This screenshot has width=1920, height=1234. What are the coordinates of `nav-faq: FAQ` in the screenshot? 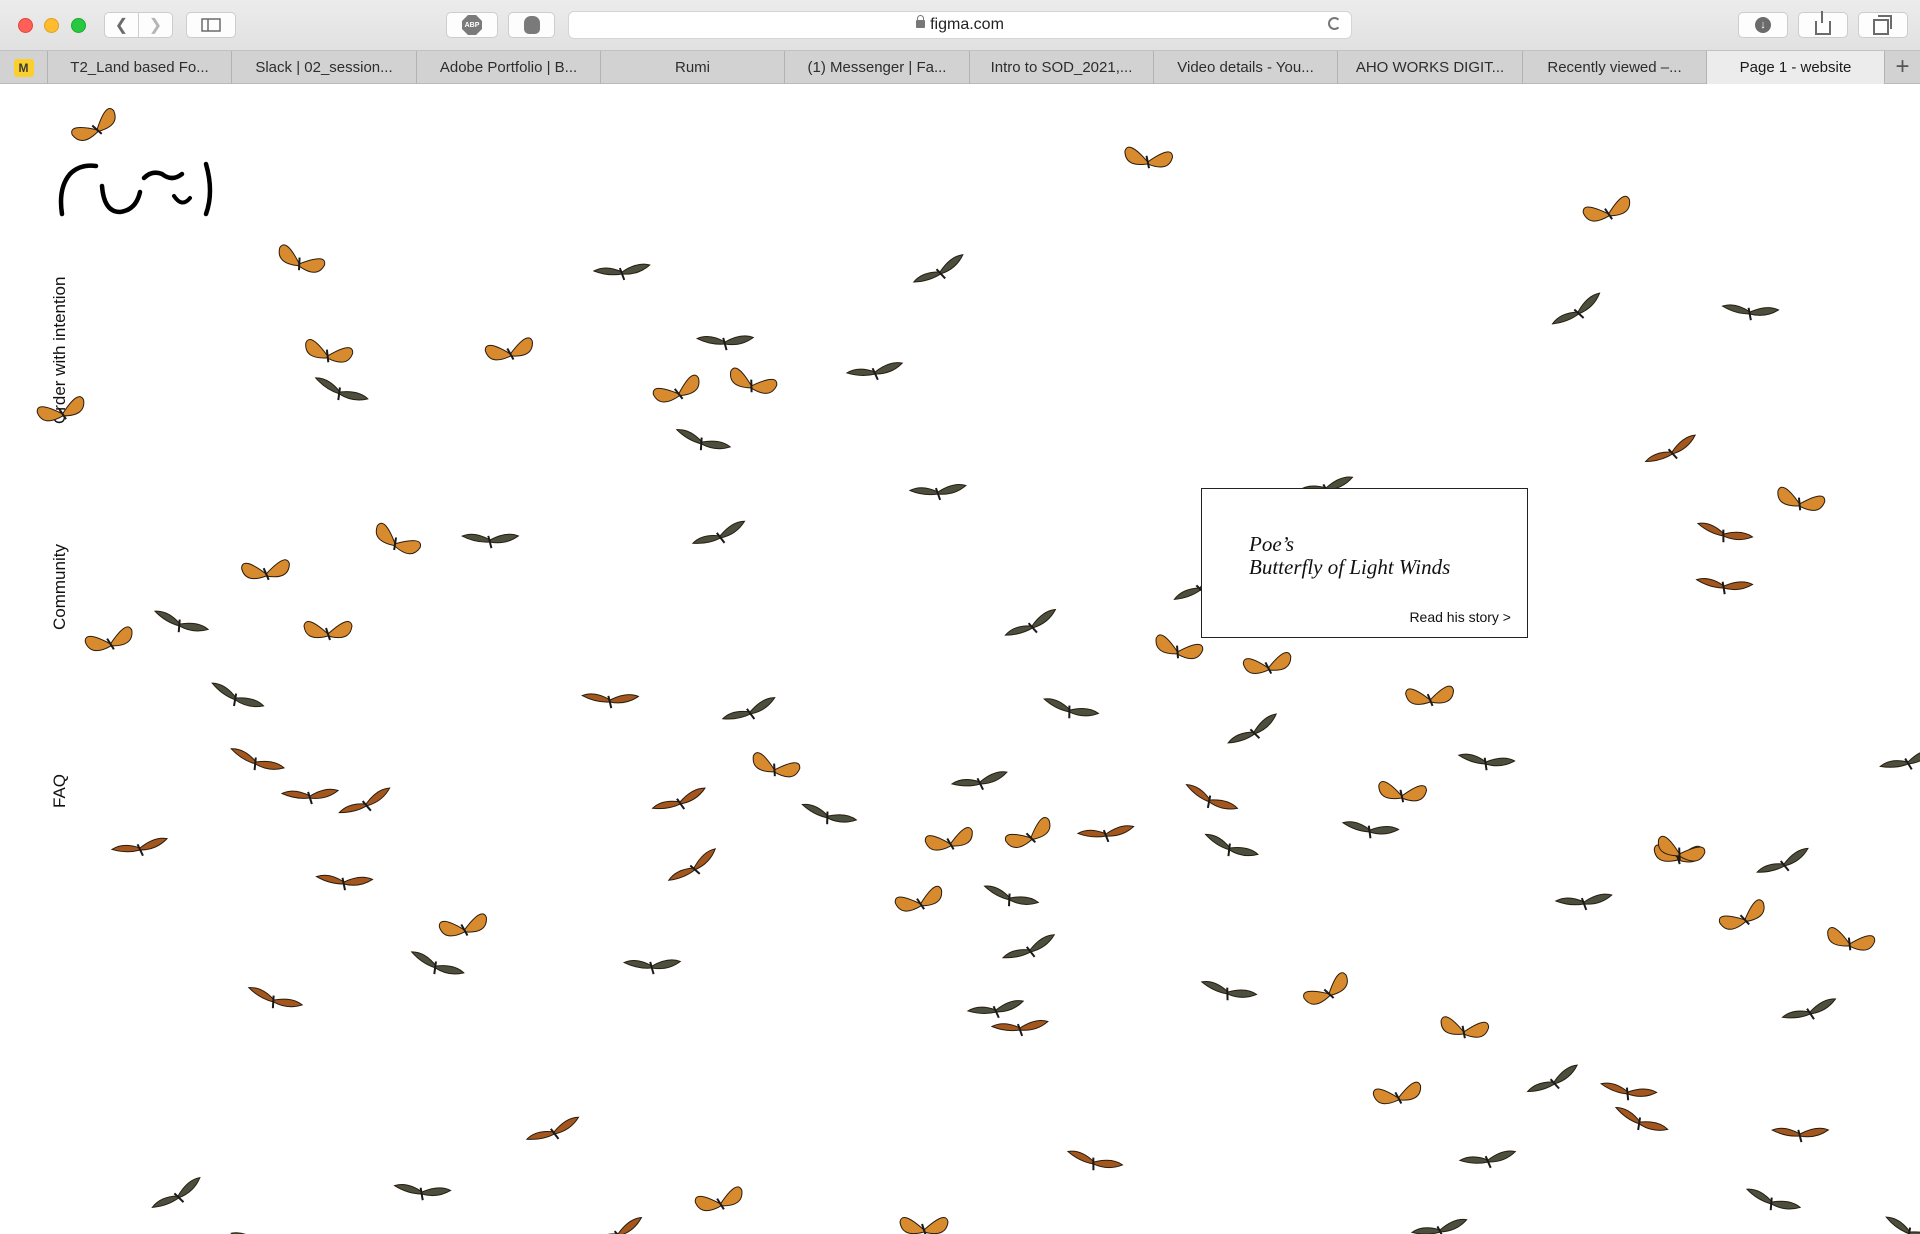 It's located at (60, 791).